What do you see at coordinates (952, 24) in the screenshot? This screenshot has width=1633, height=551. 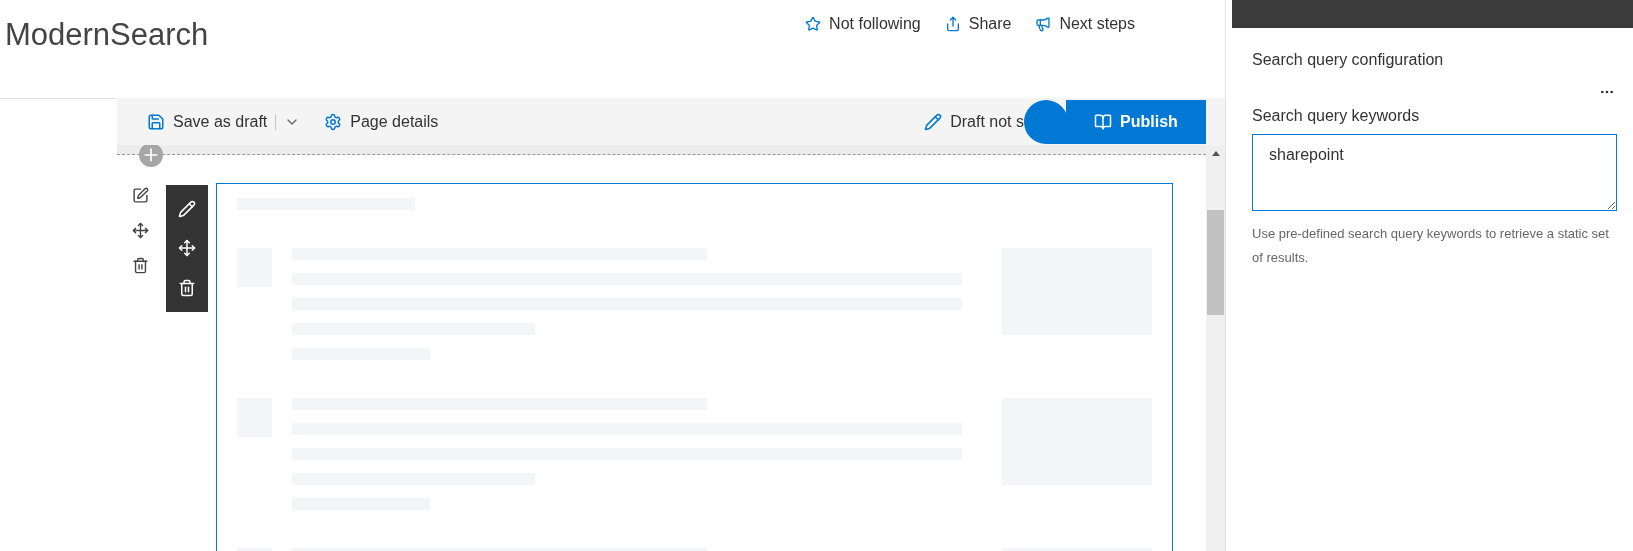 I see `share-icon` at bounding box center [952, 24].